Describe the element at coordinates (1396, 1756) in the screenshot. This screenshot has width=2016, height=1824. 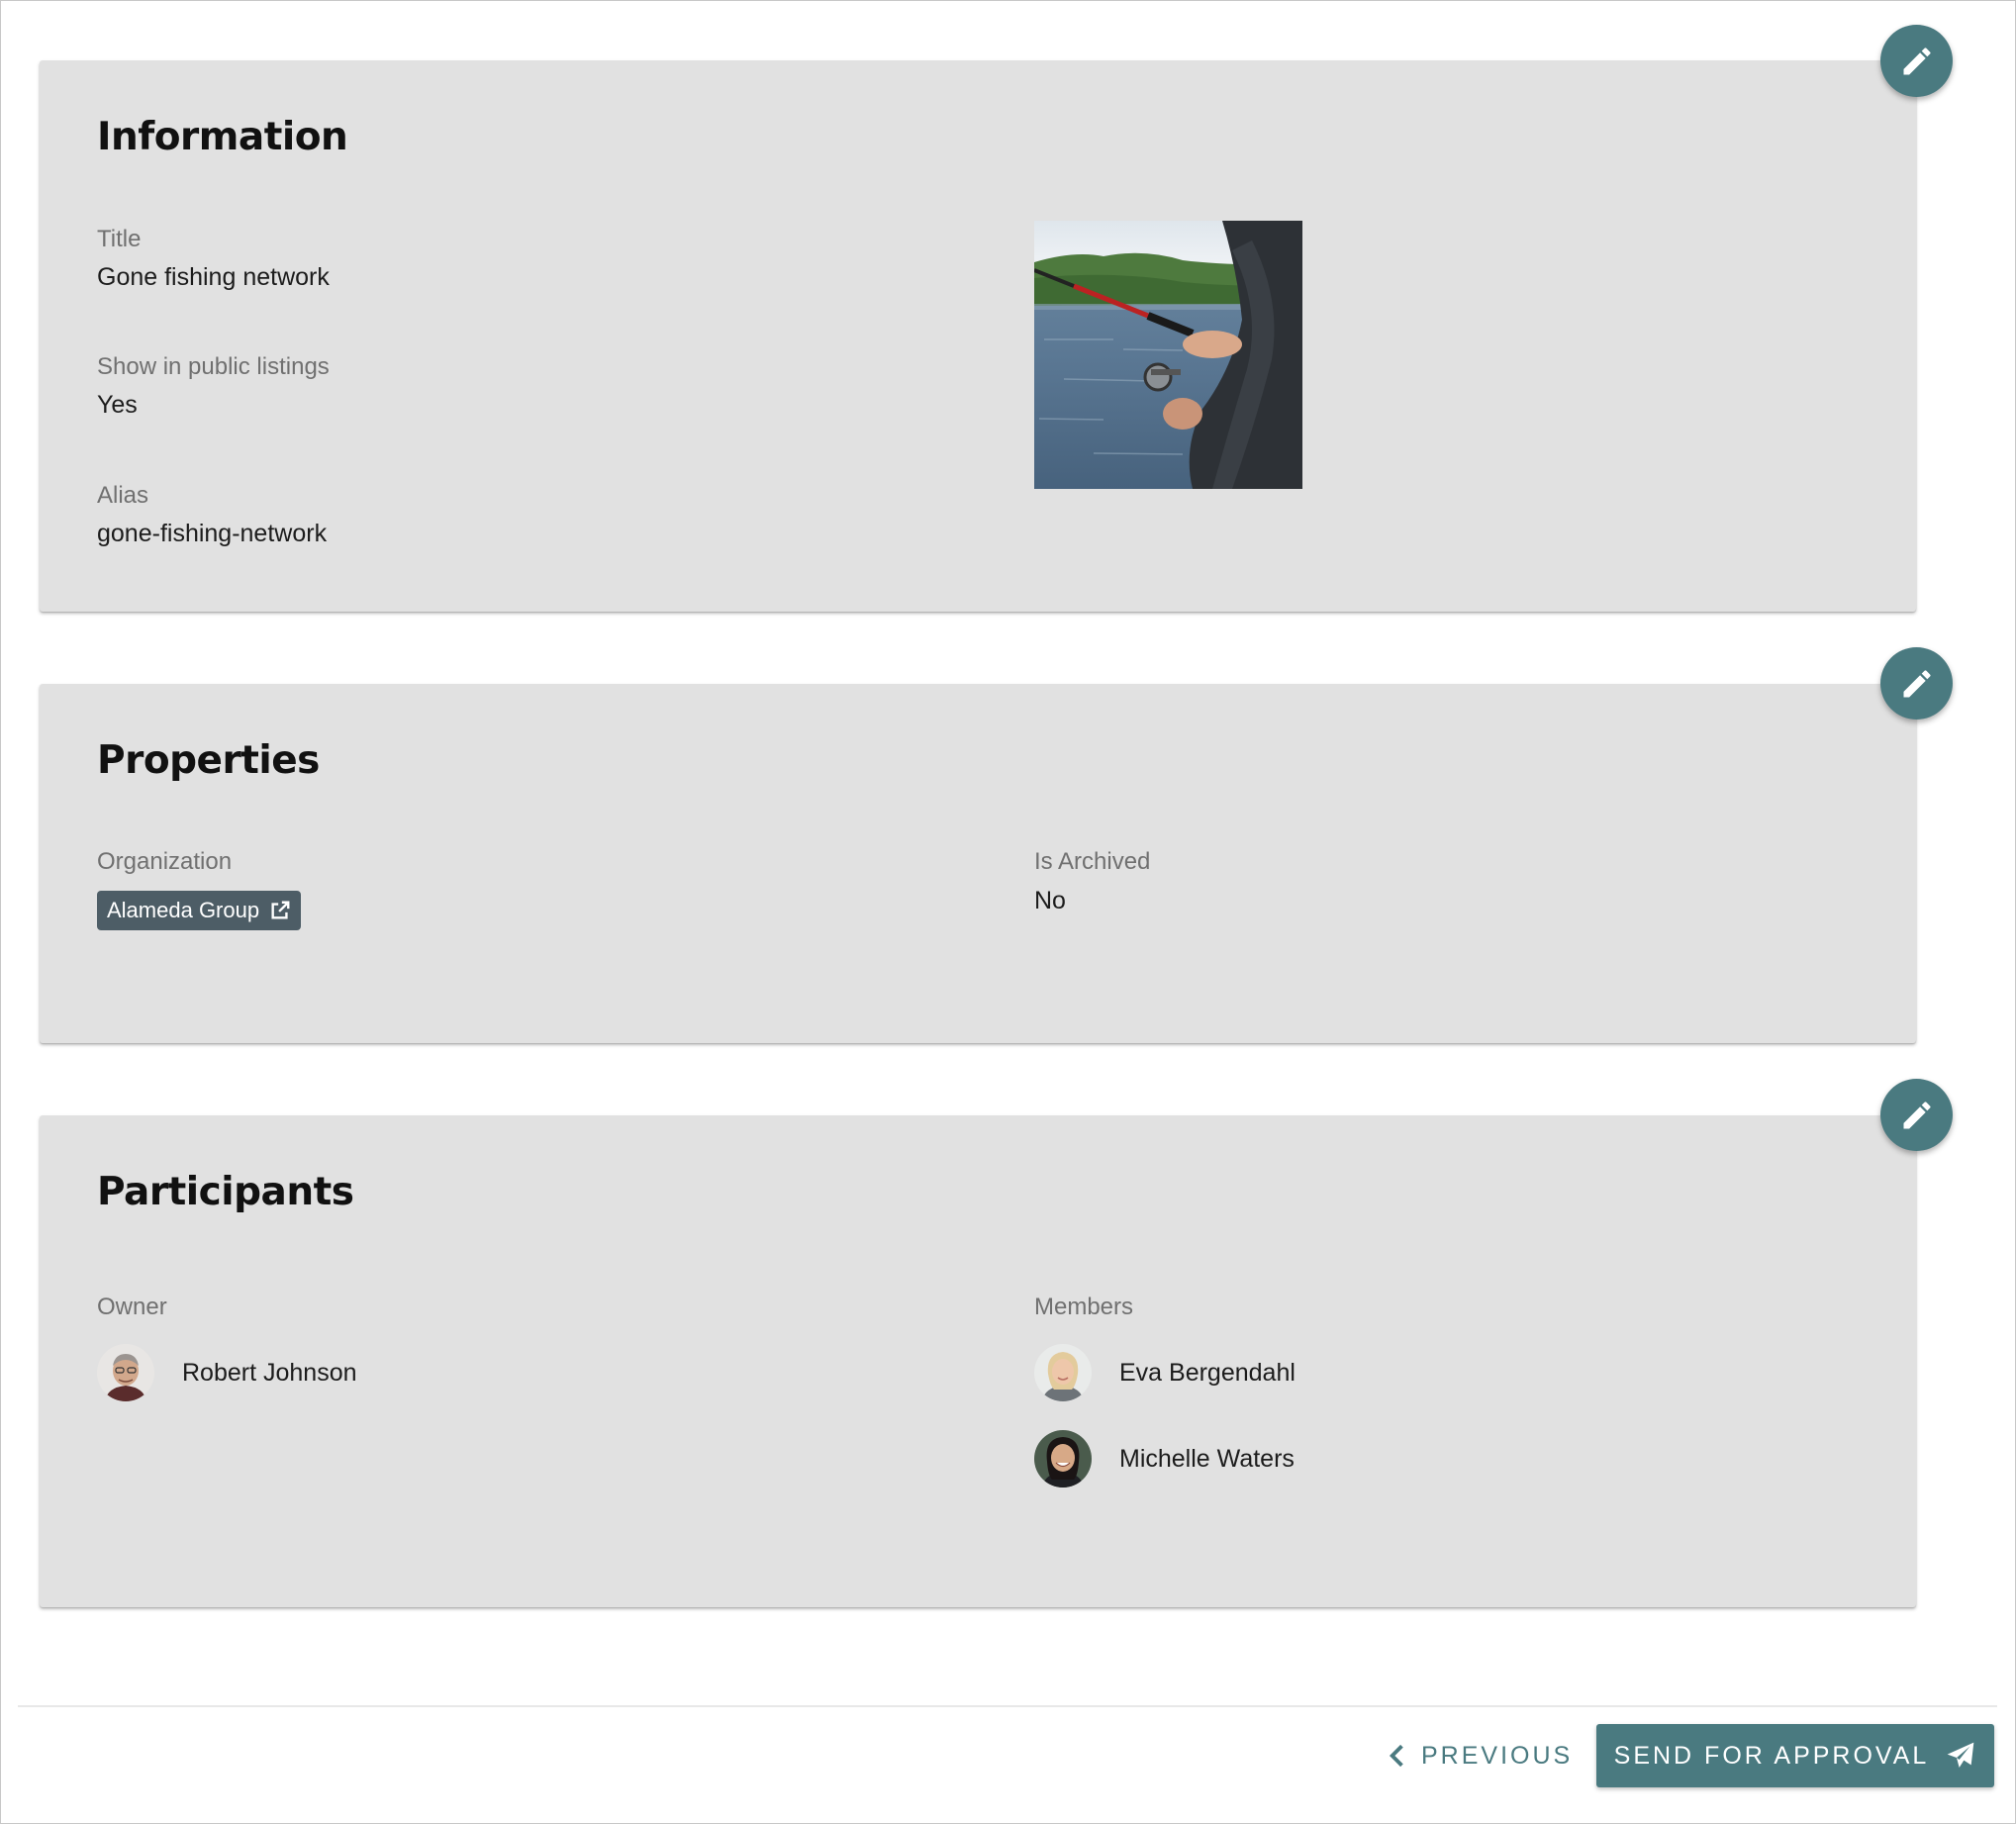
I see `chevron-left-icon` at that location.